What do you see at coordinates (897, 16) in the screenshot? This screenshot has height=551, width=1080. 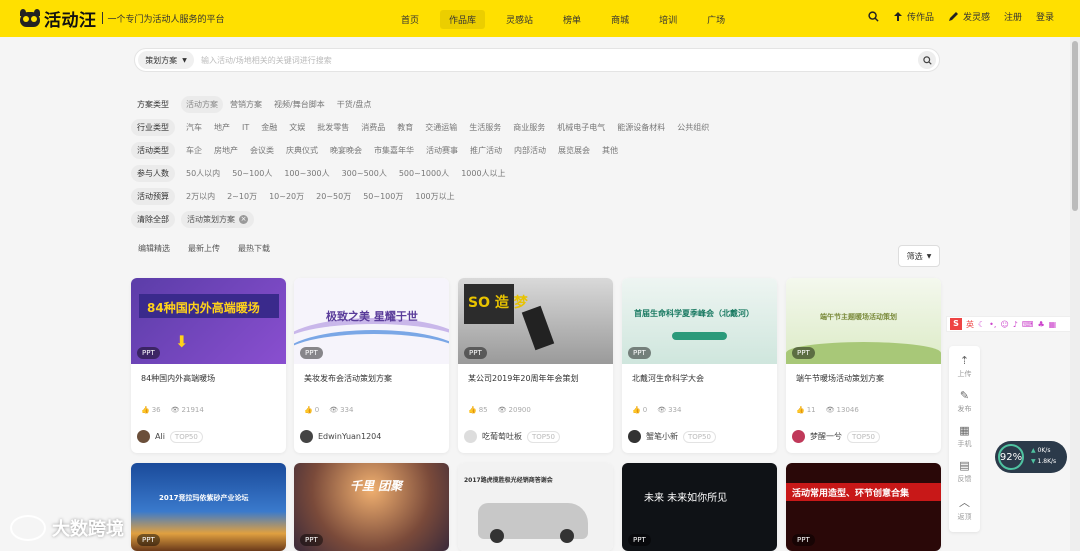 I see `upload-icon` at bounding box center [897, 16].